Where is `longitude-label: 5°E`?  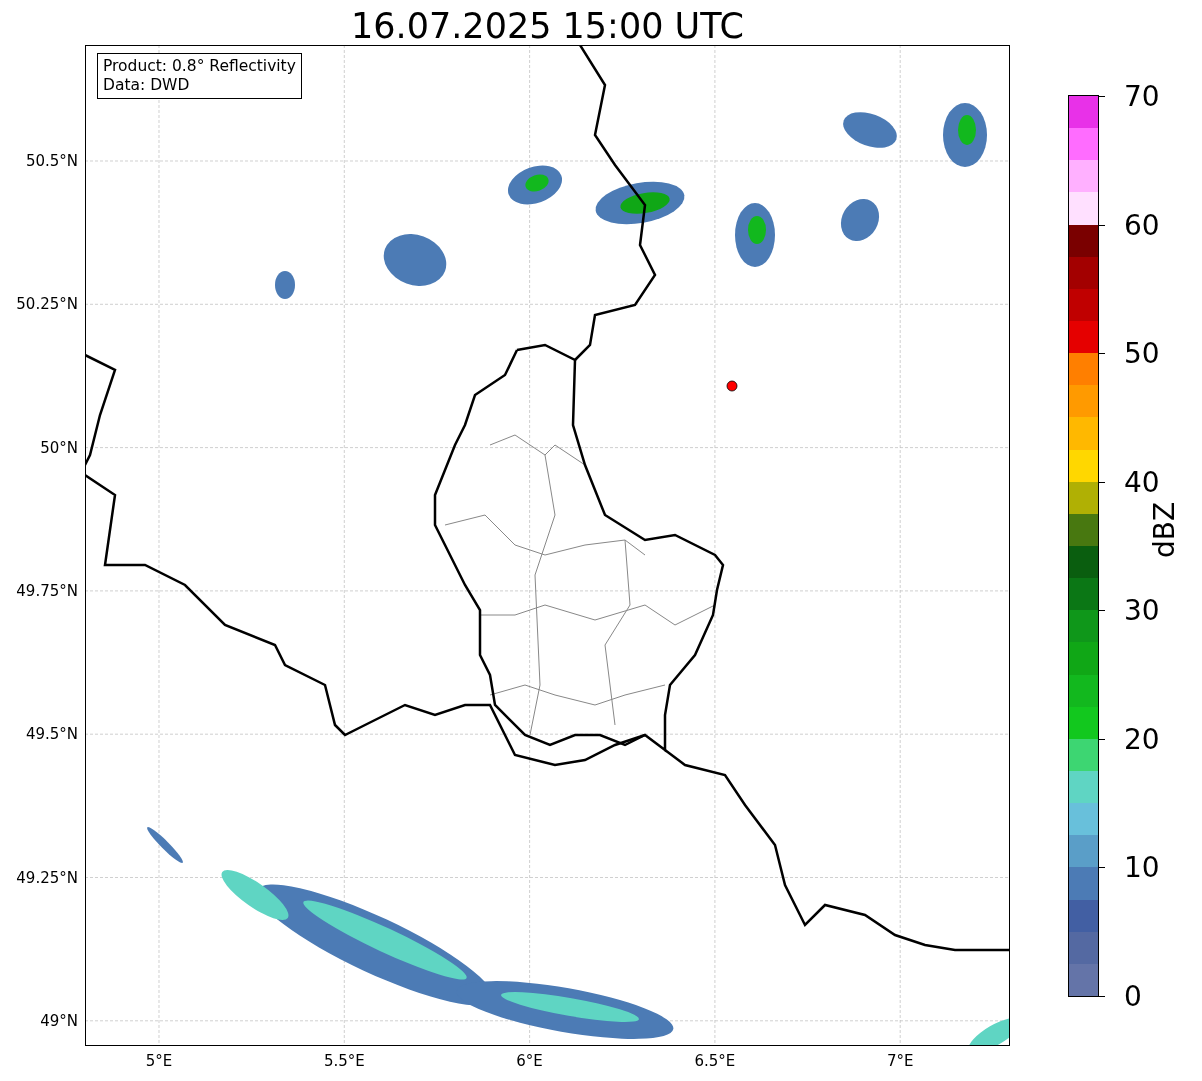
longitude-label: 5°E is located at coordinates (159, 1061).